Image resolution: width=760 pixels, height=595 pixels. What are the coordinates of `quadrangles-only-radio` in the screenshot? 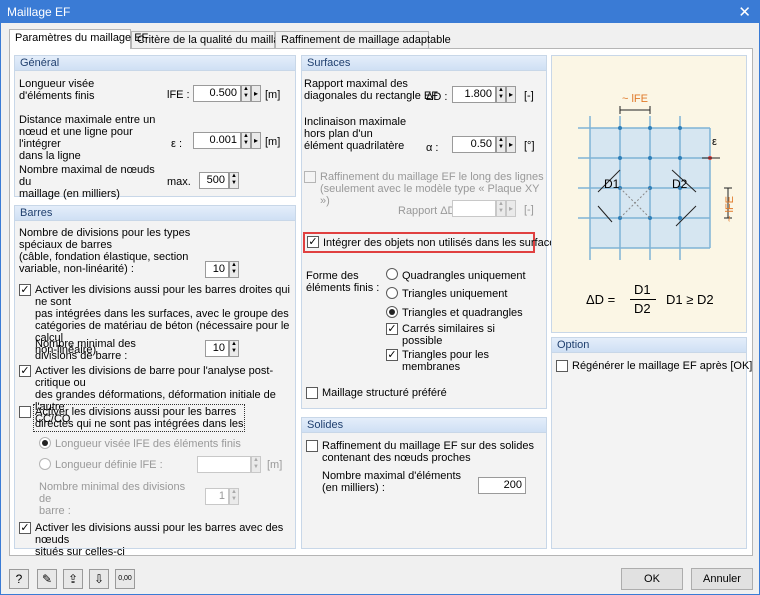 It's located at (392, 274).